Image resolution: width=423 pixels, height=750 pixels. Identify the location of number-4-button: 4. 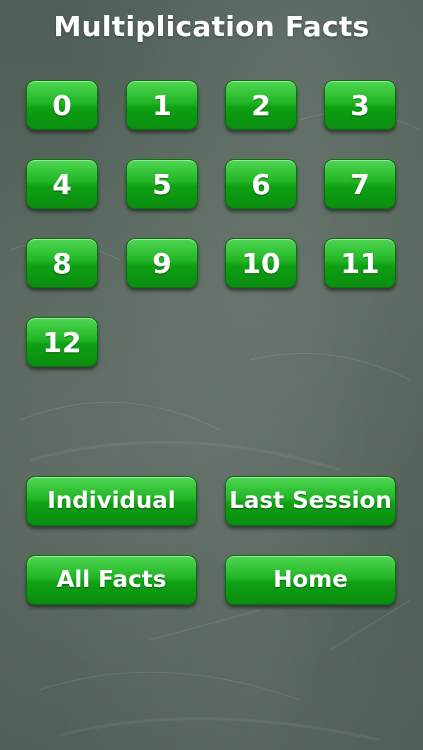
(62, 184).